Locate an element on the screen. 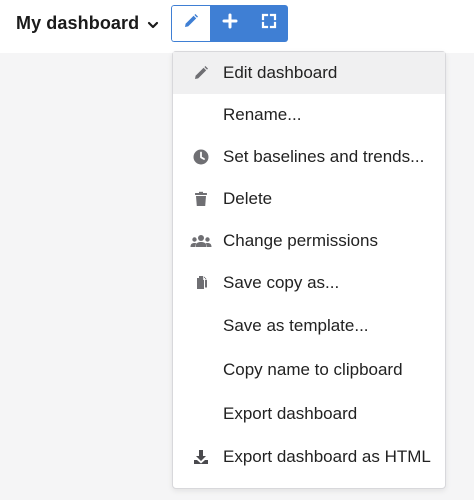 This screenshot has height=500, width=474. menu-item-change-permissions: Change permissions is located at coordinates (309, 241).